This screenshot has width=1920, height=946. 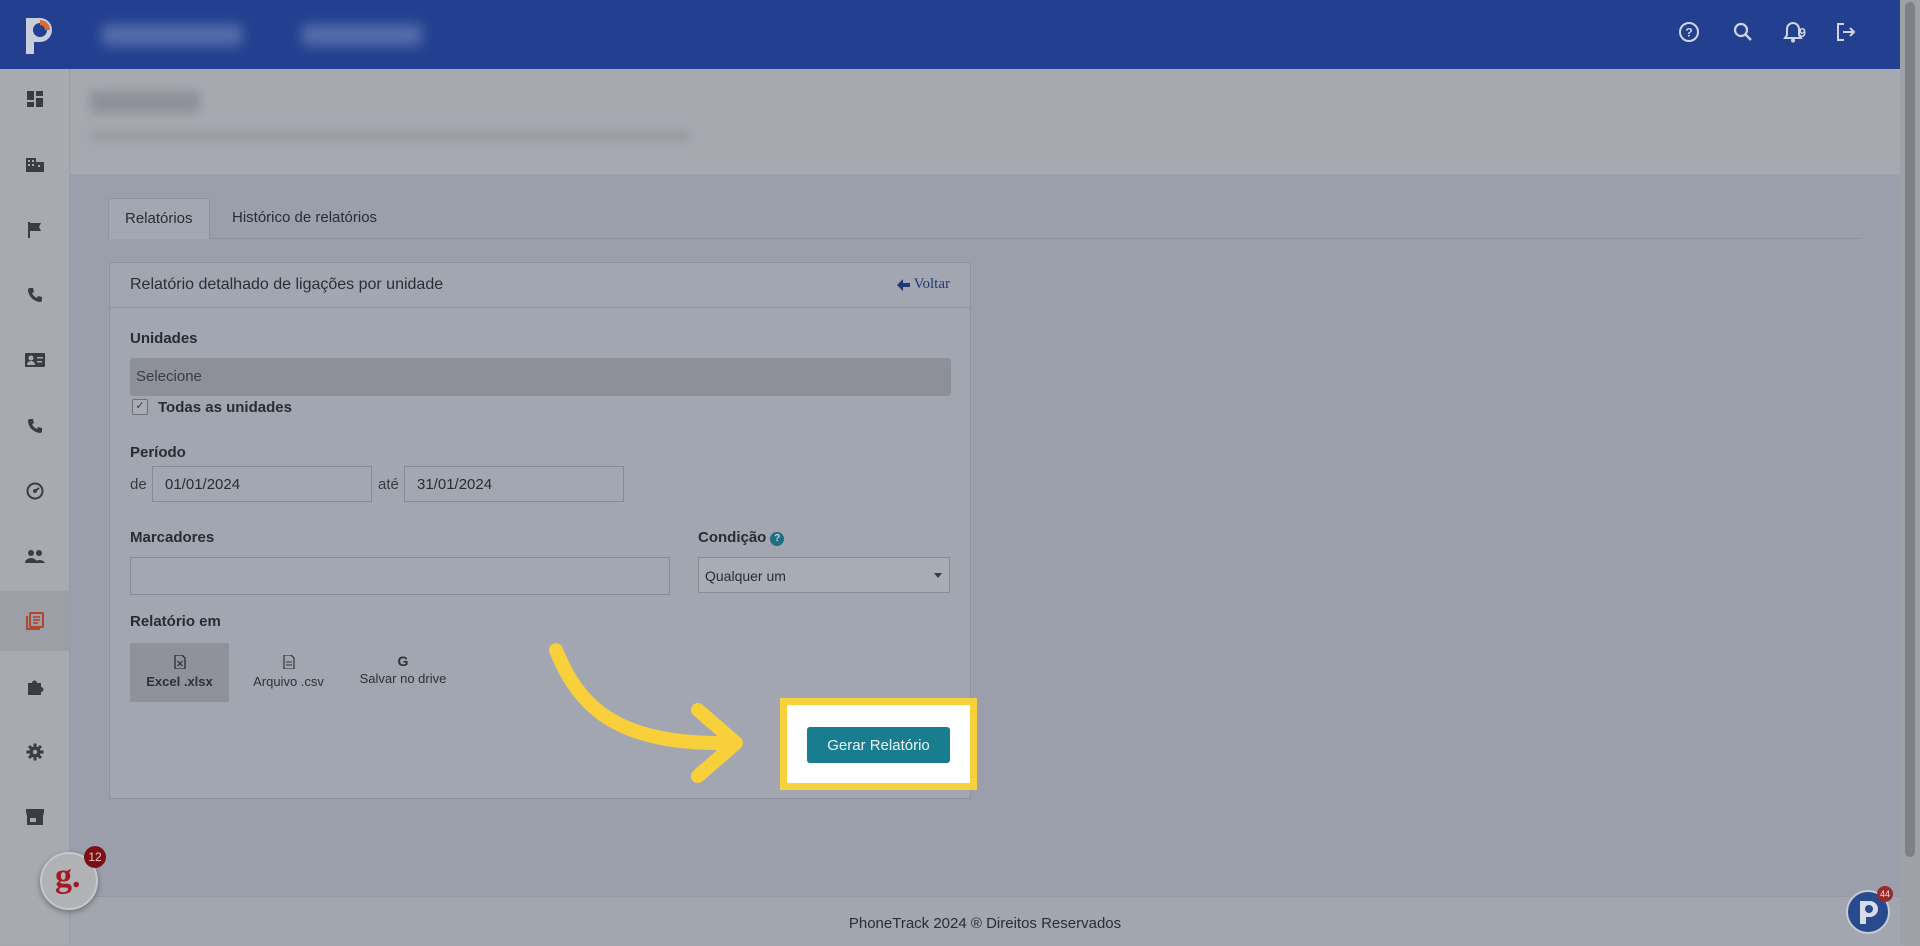 I want to click on sidebar-item-contacts, so click(x=34, y=360).